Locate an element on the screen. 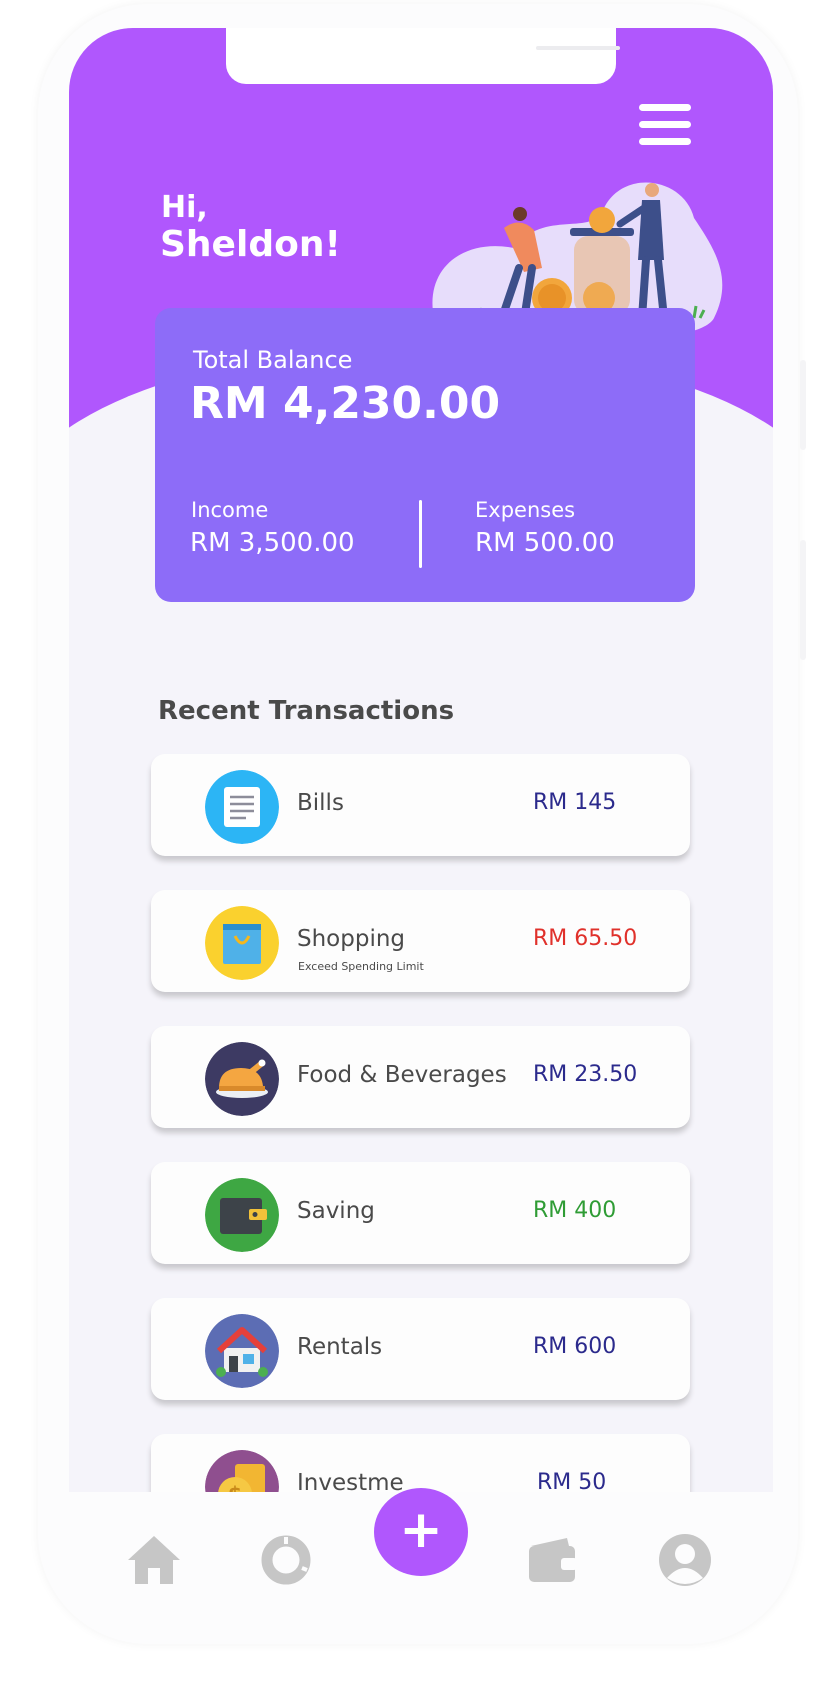 This screenshot has width=836, height=1701. transaction-amount: RM 600 is located at coordinates (575, 1346).